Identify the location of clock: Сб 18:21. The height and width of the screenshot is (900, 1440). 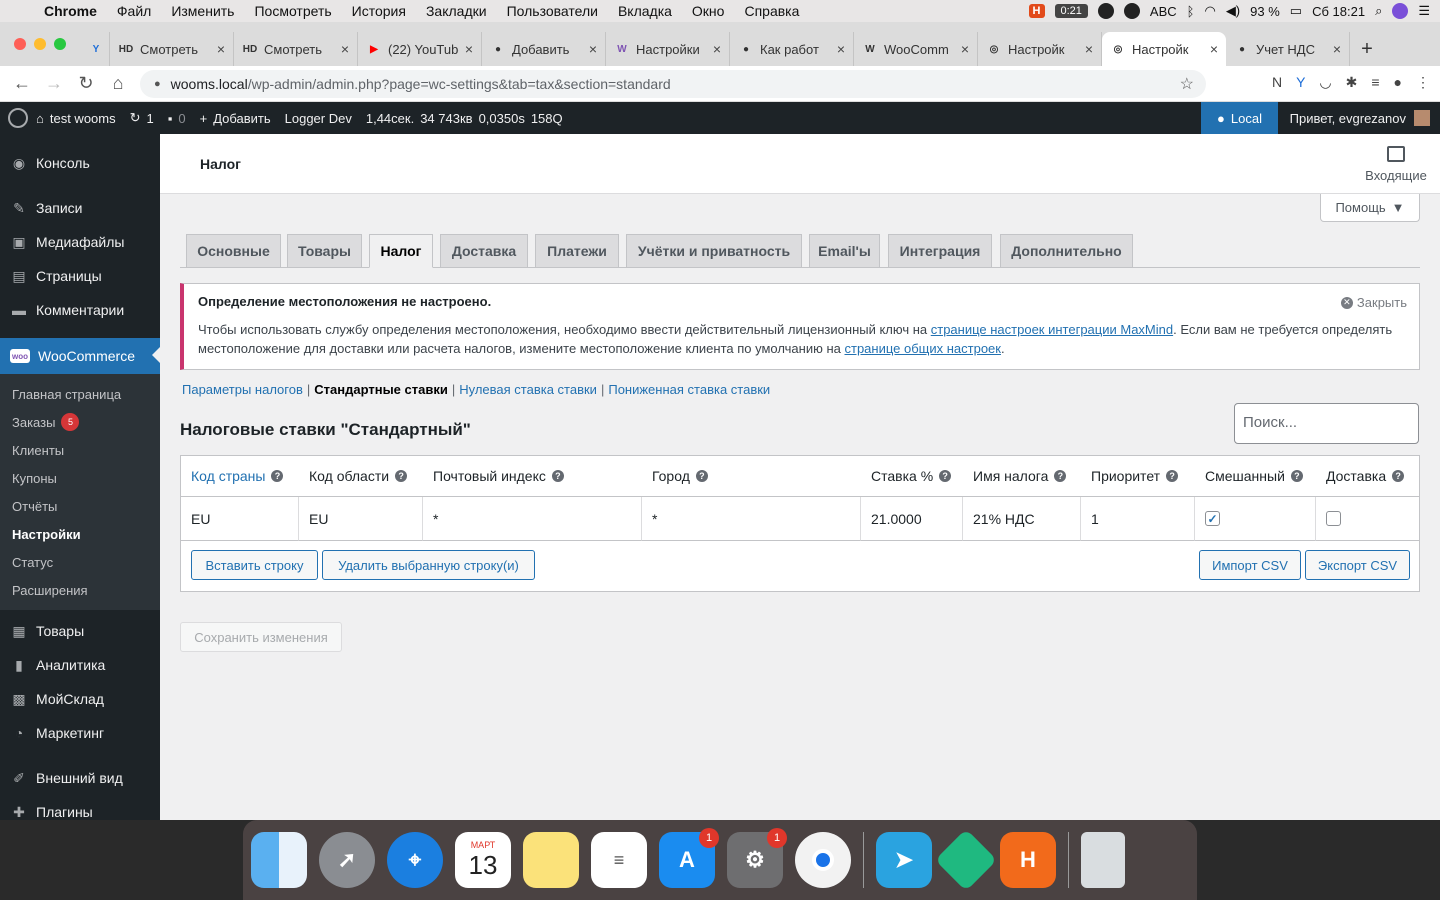
(1338, 11).